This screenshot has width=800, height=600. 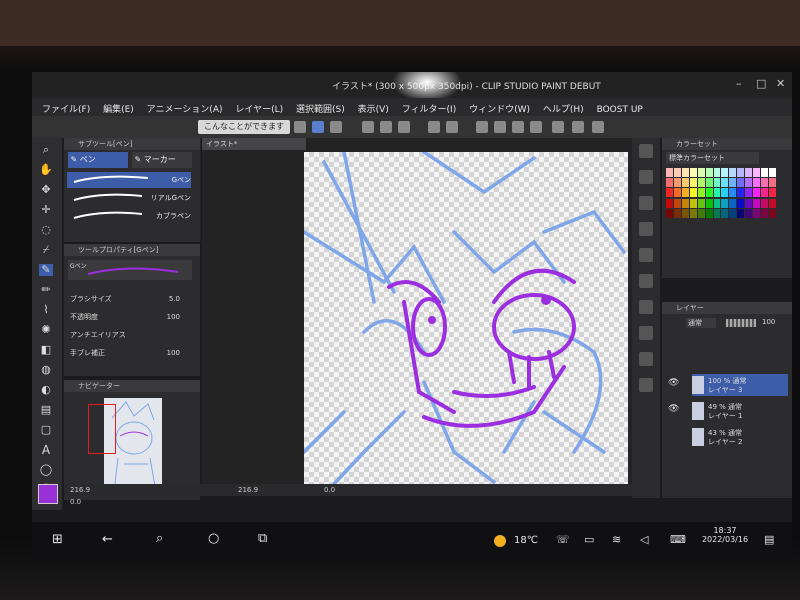 I want to click on deselect-icon, so click(x=558, y=127).